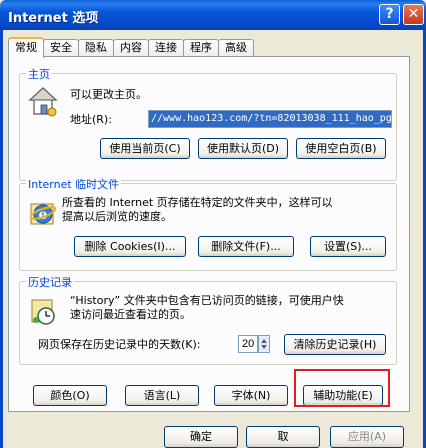 The image size is (426, 448). Describe the element at coordinates (117, 216) in the screenshot. I see `temp-files-description-line2: 提高以后浏览的速度。` at that location.